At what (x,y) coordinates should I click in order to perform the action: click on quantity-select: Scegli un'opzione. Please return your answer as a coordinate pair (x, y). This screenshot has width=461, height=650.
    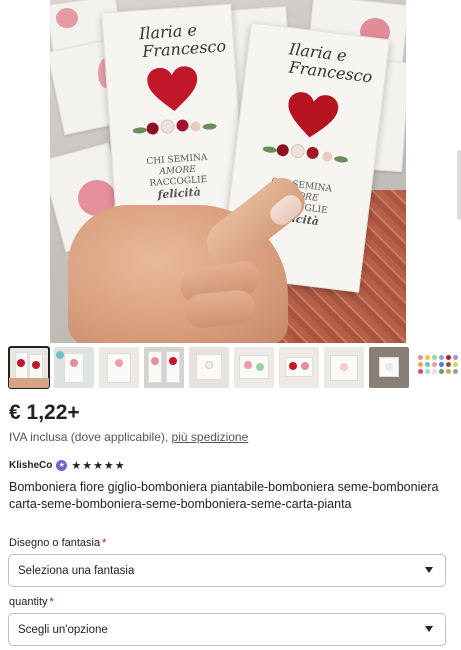
    Looking at the image, I should click on (227, 629).